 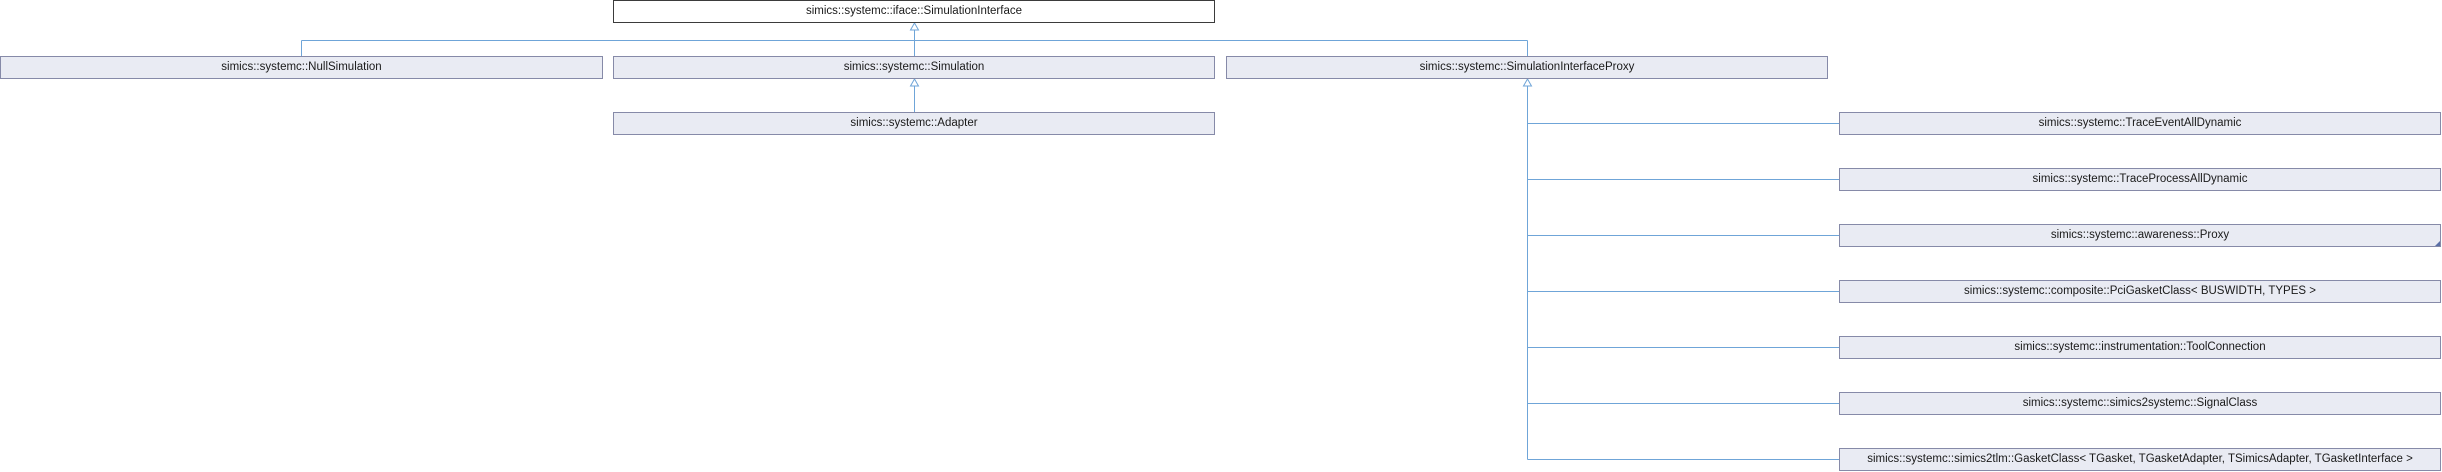 I want to click on arrowhead-proxy, so click(x=1527, y=82).